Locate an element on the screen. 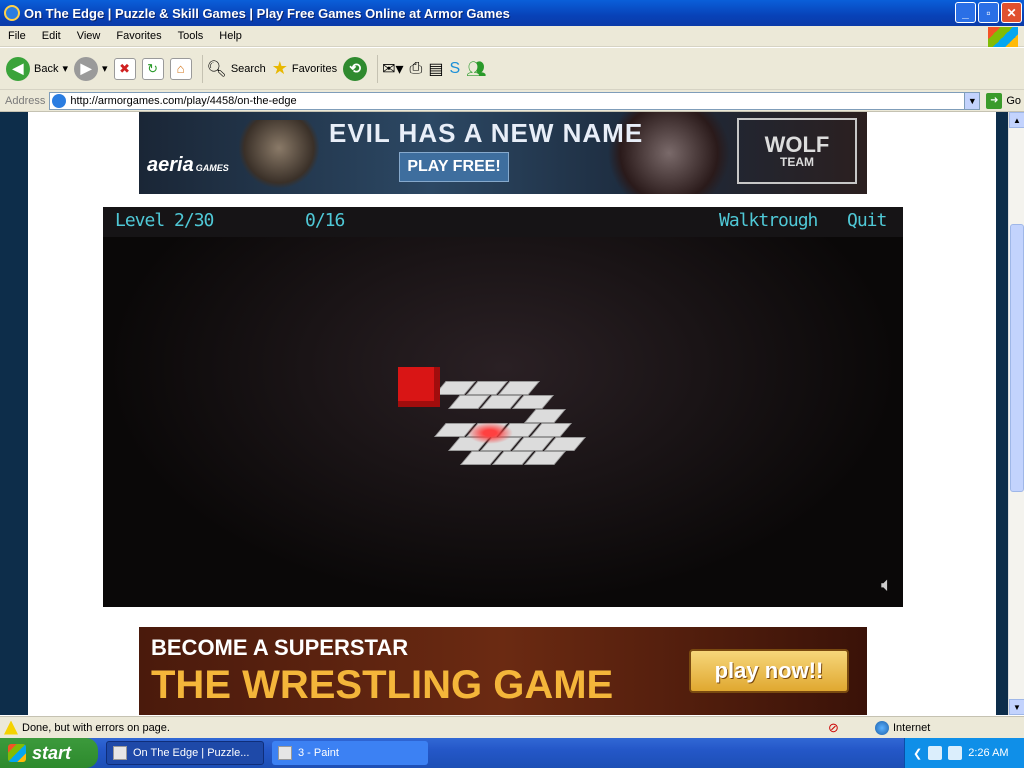 This screenshot has height=768, width=1024. ad-brand: aeria GAMES is located at coordinates (188, 165).